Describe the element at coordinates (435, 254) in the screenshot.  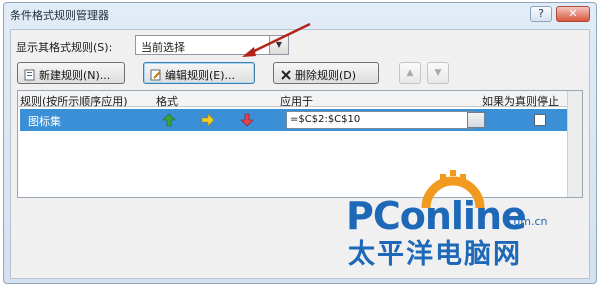
I see `brand-chinese-name: 太平洋电脑网` at that location.